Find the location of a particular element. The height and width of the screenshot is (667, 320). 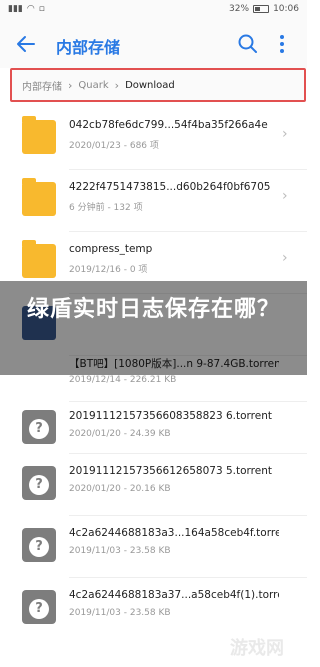

file-meta: 2020/01/20 - 20.16 KB is located at coordinates (120, 489).